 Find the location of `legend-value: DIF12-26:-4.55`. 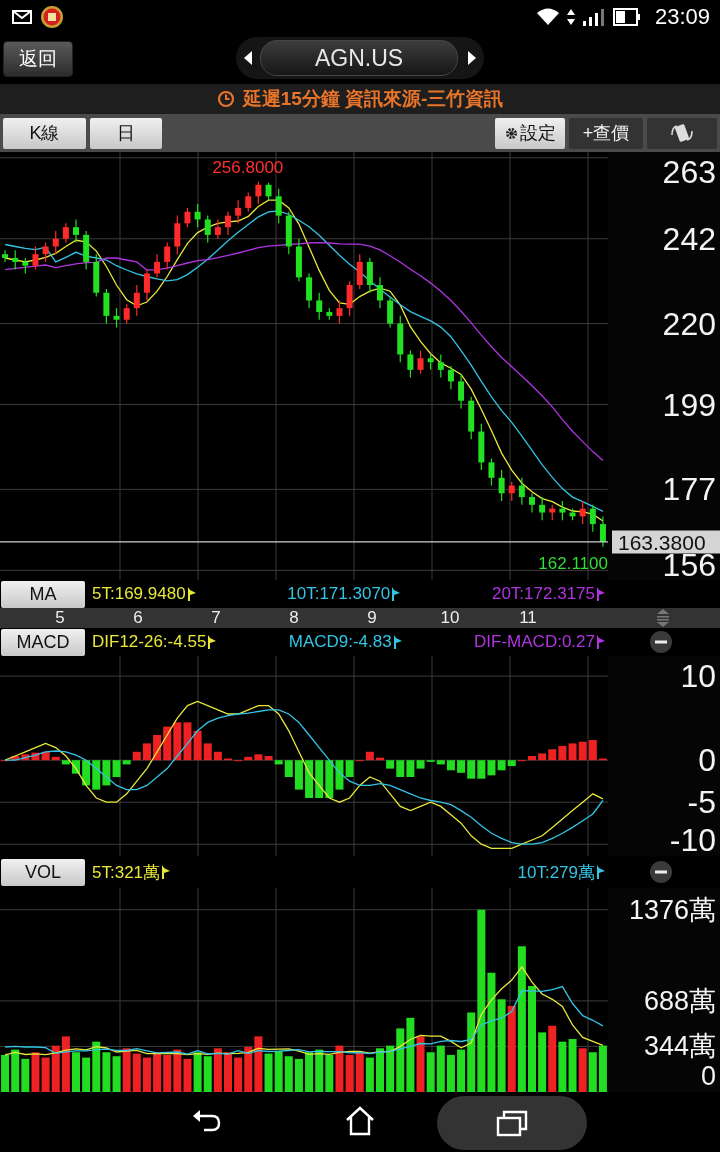

legend-value: DIF12-26:-4.55 is located at coordinates (154, 642).